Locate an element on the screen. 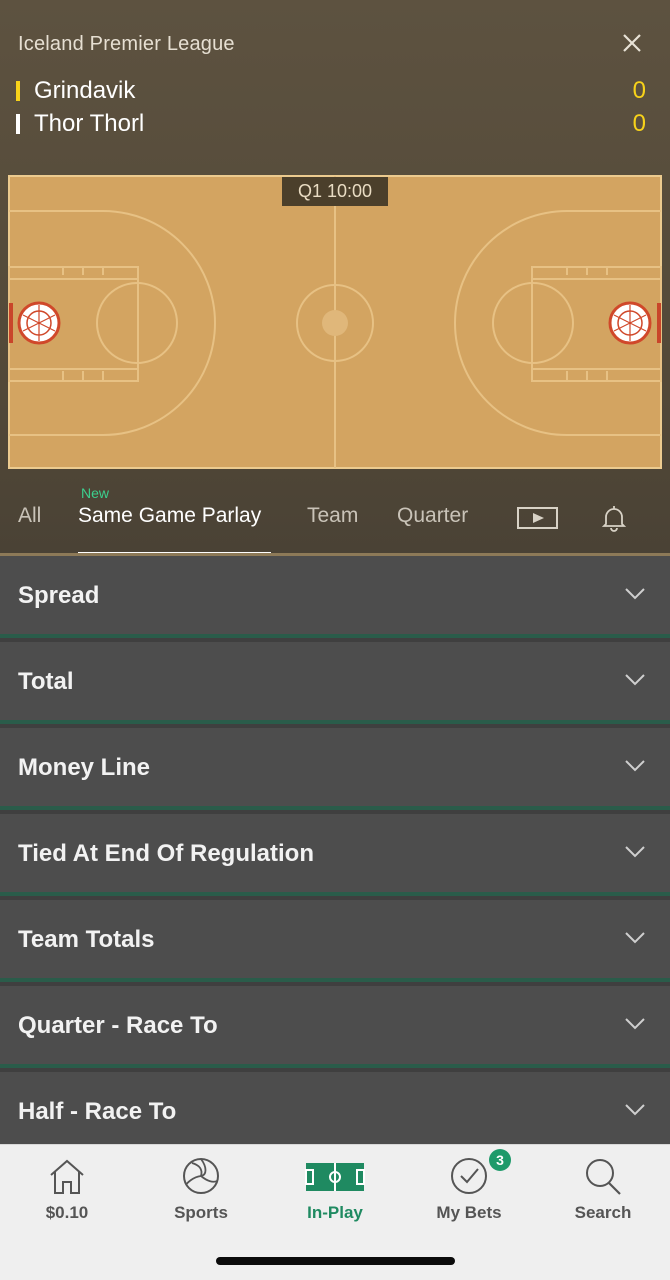  nav-label: Sports is located at coordinates (201, 1212).